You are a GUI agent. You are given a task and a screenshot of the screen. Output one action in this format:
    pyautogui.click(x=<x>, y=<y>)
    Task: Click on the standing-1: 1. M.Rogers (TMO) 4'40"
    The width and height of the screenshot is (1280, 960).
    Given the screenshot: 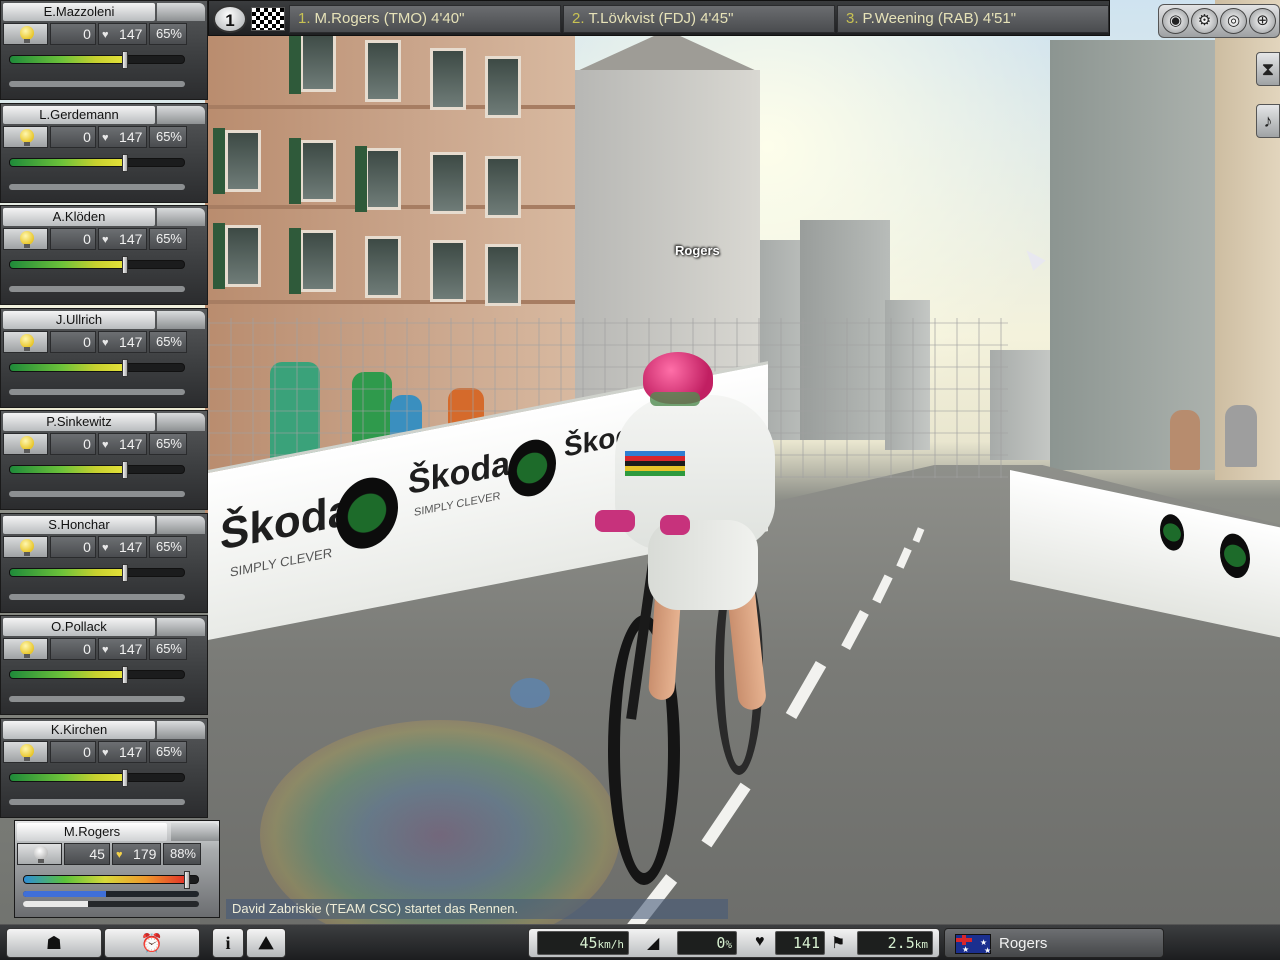 What is the action you would take?
    pyautogui.click(x=425, y=19)
    